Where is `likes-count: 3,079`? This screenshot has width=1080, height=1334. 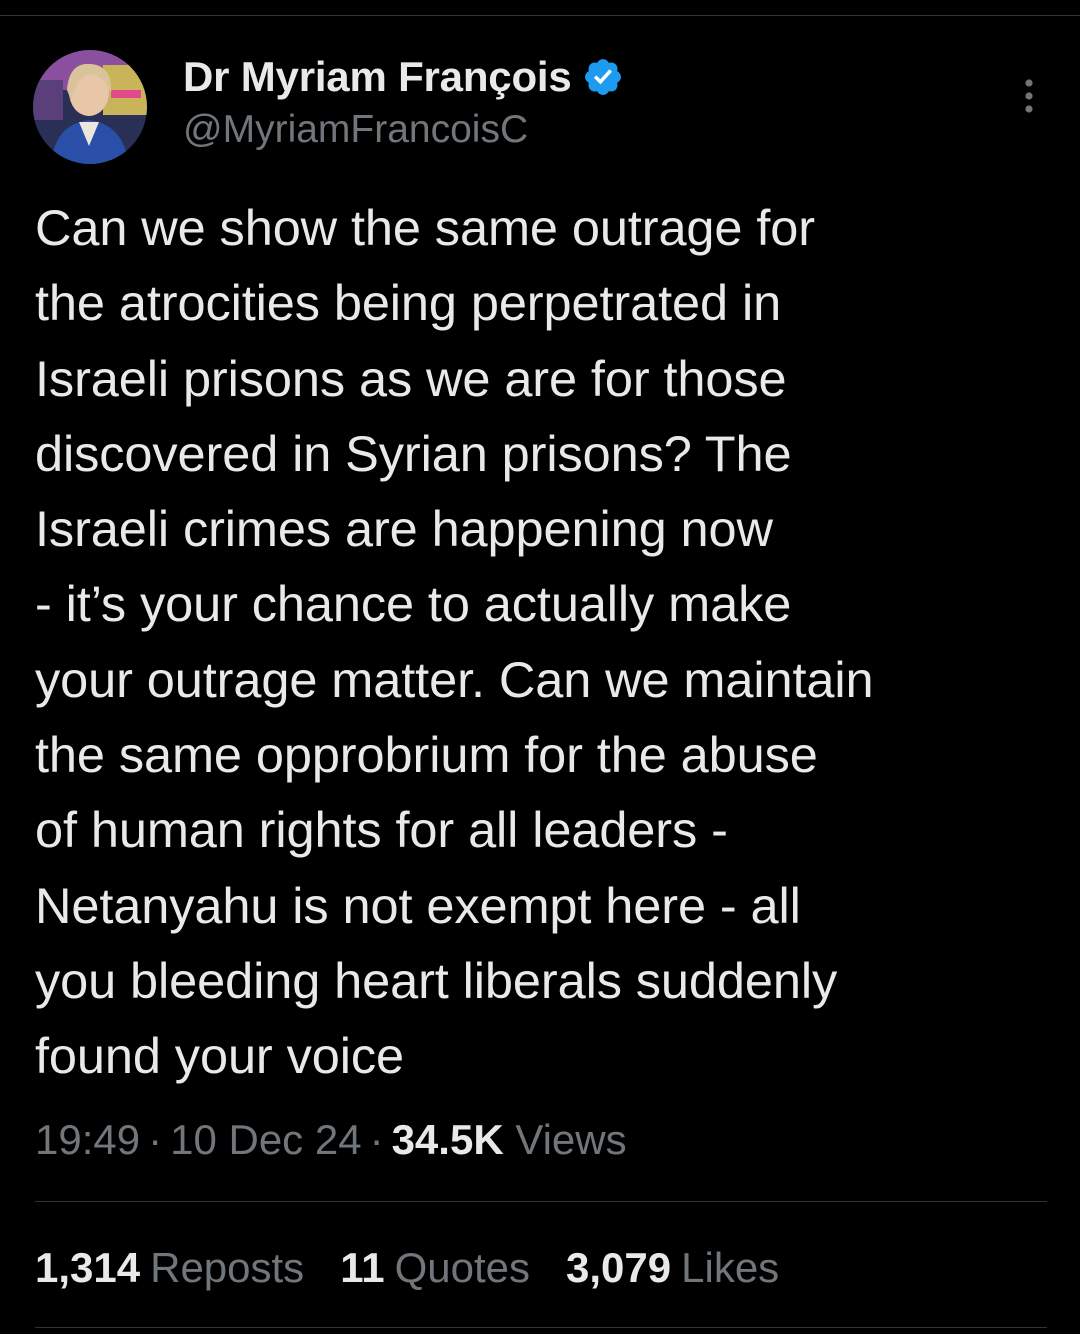
likes-count: 3,079 is located at coordinates (619, 1267).